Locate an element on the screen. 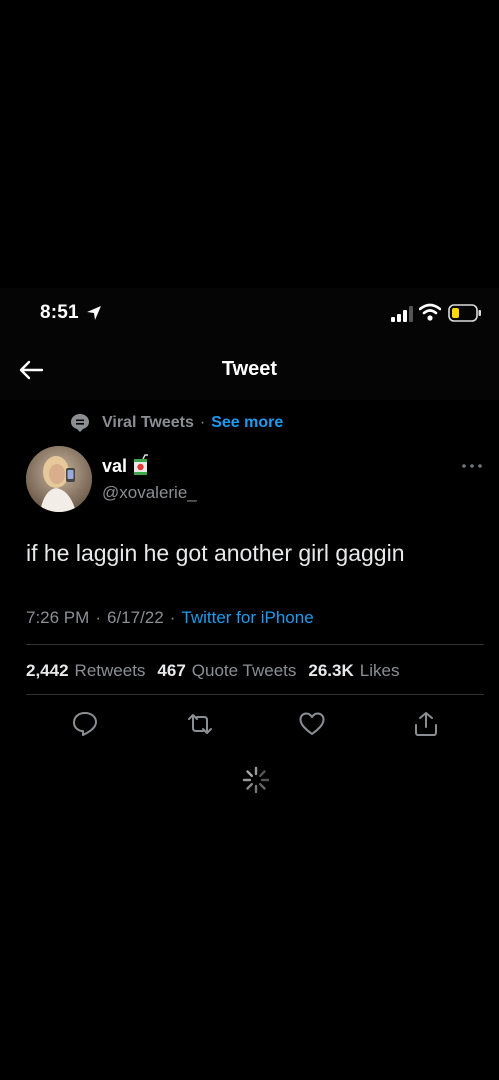  retweet-icon is located at coordinates (200, 724).